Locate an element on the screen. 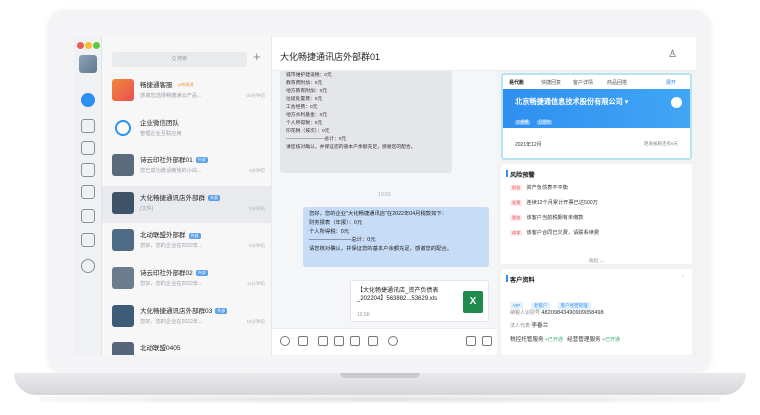 This screenshot has width=760, height=415. tax-countdown: 距离报税还有6天 is located at coordinates (660, 143).